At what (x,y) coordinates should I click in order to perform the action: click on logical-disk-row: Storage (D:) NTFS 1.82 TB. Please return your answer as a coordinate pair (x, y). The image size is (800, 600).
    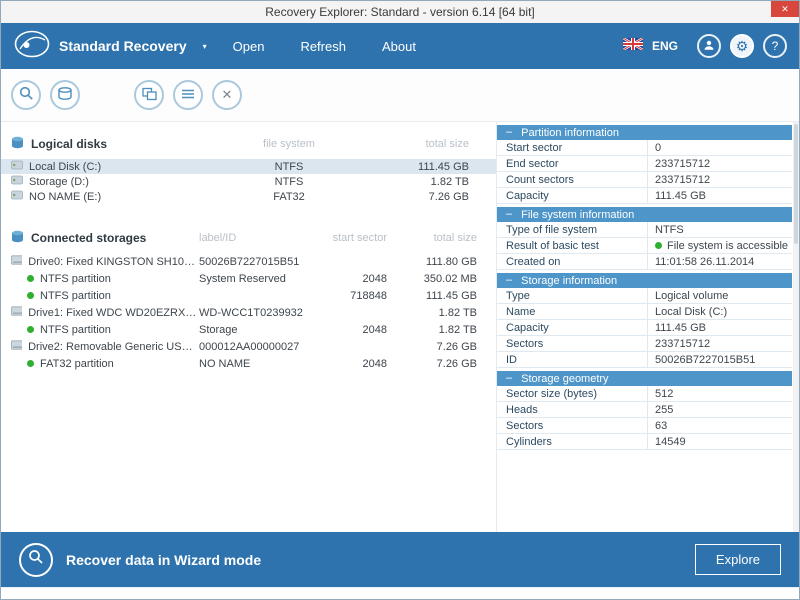
    Looking at the image, I should click on (248, 181).